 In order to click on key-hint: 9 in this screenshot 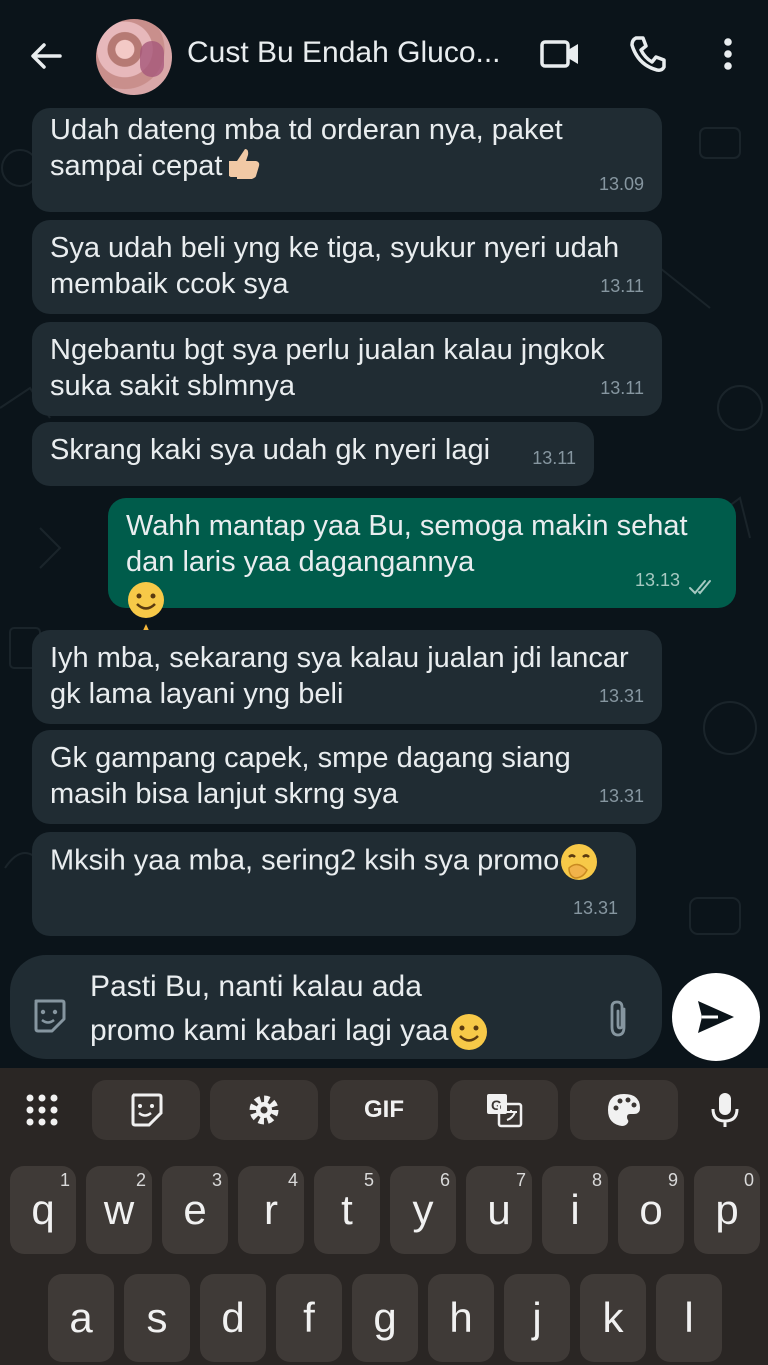, I will do `click(672, 1180)`.